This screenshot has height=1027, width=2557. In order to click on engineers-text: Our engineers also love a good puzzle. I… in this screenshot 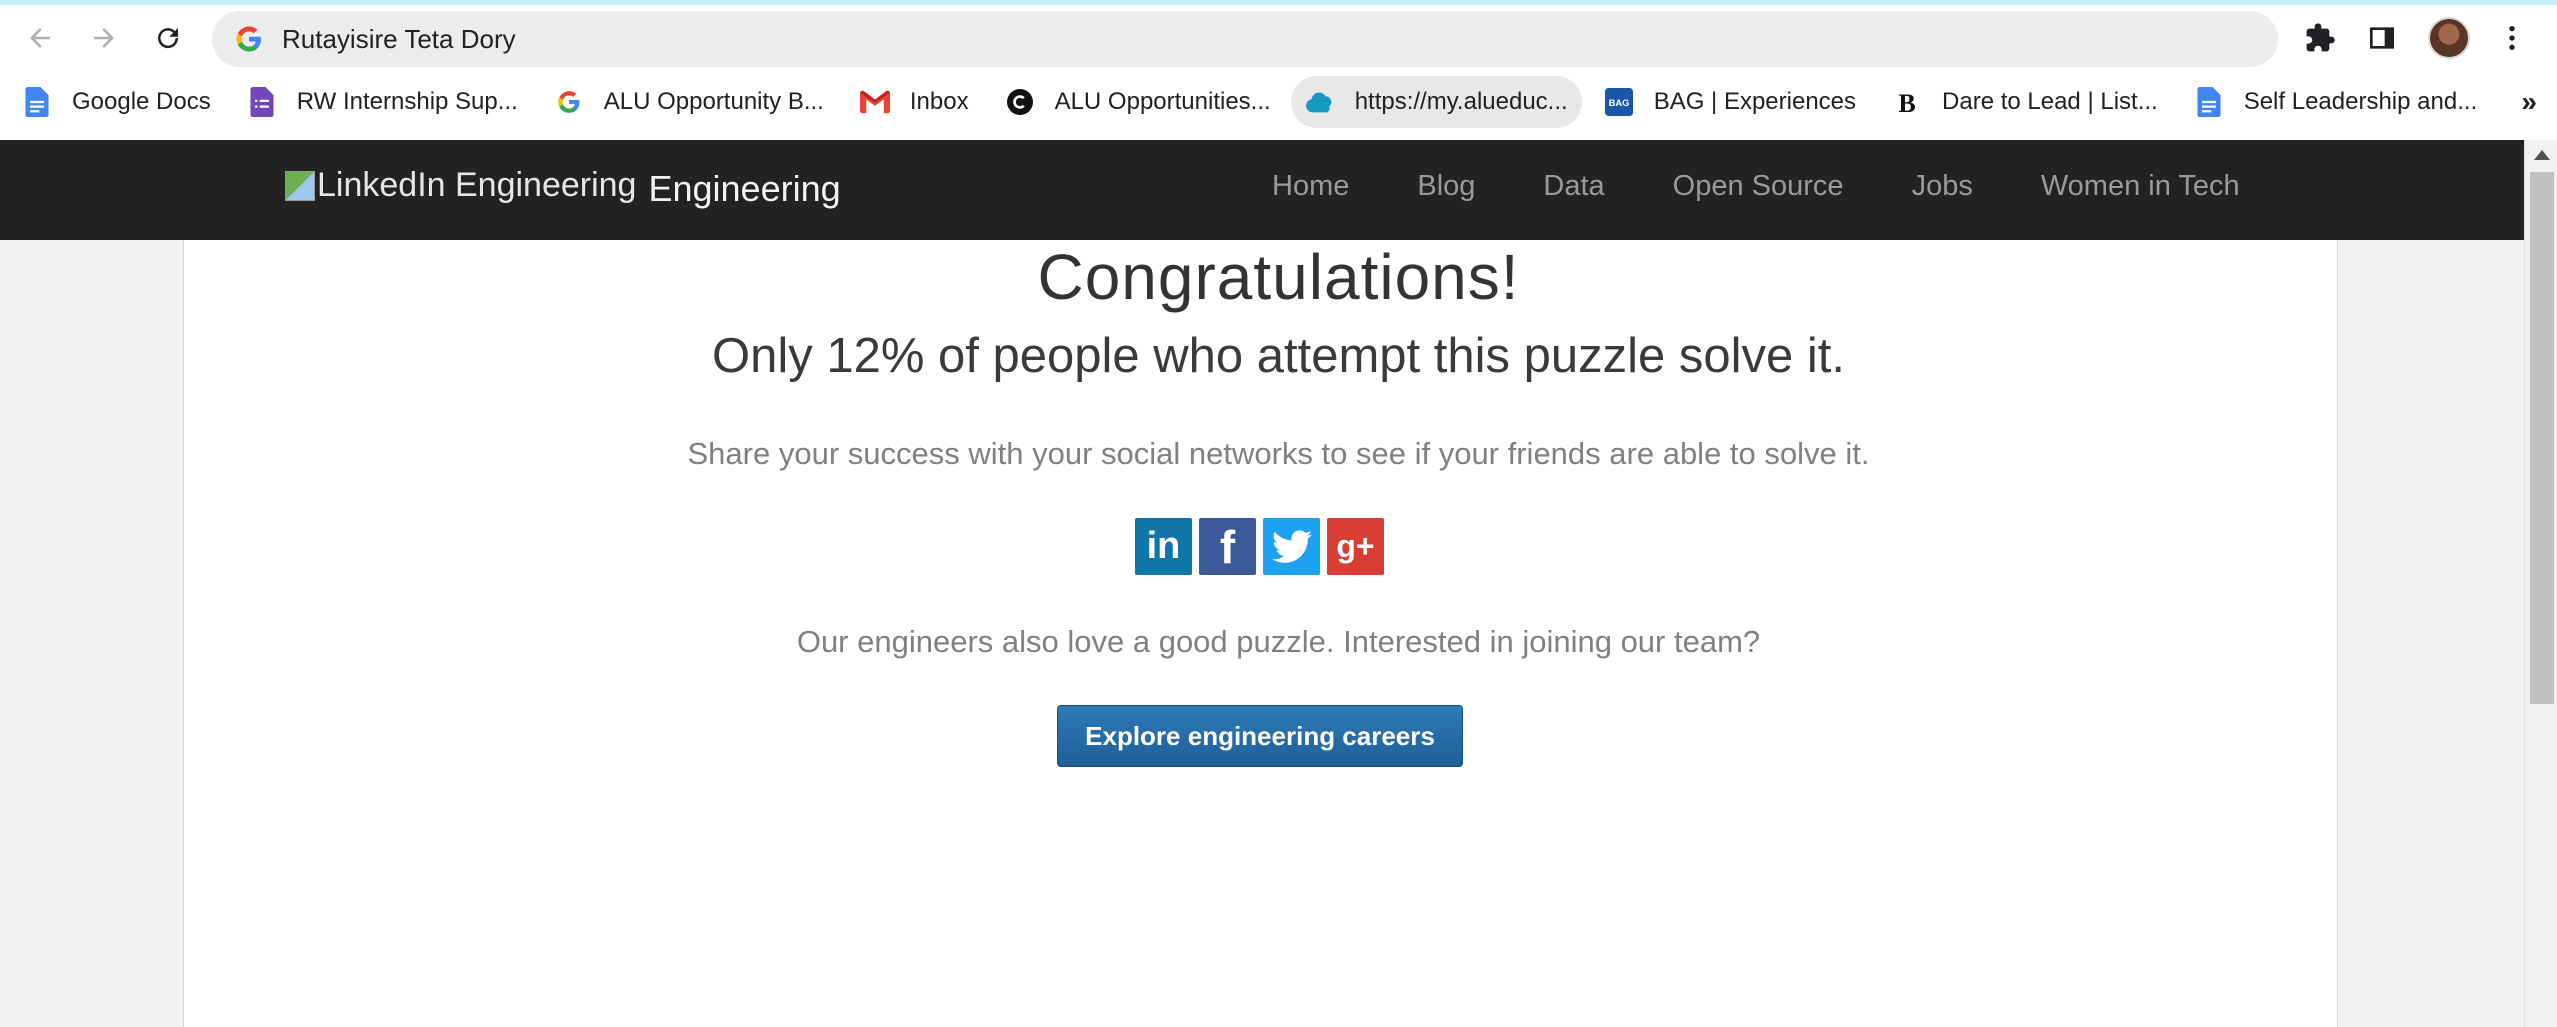, I will do `click(1278, 641)`.